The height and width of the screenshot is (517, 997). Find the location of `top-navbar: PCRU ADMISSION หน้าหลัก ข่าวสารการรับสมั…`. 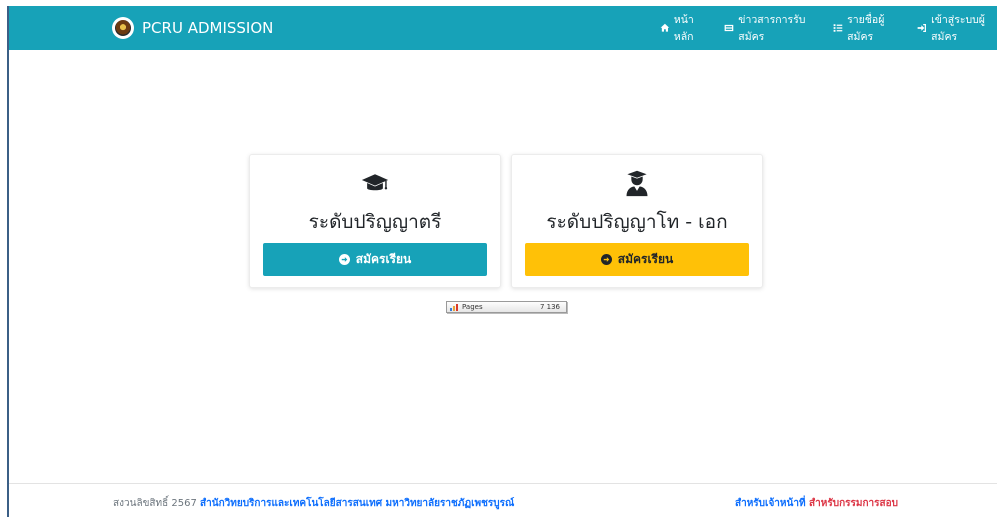

top-navbar: PCRU ADMISSION หน้าหลัก ข่าวสารการรับสมั… is located at coordinates (503, 28).